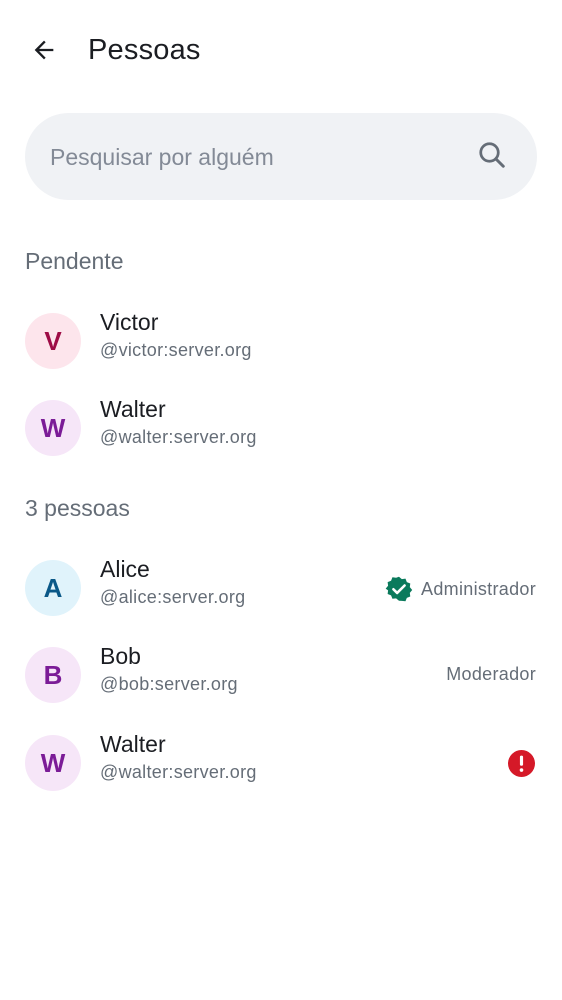 The height and width of the screenshot is (1000, 562). Describe the element at coordinates (125, 569) in the screenshot. I see `member-name: Alice` at that location.